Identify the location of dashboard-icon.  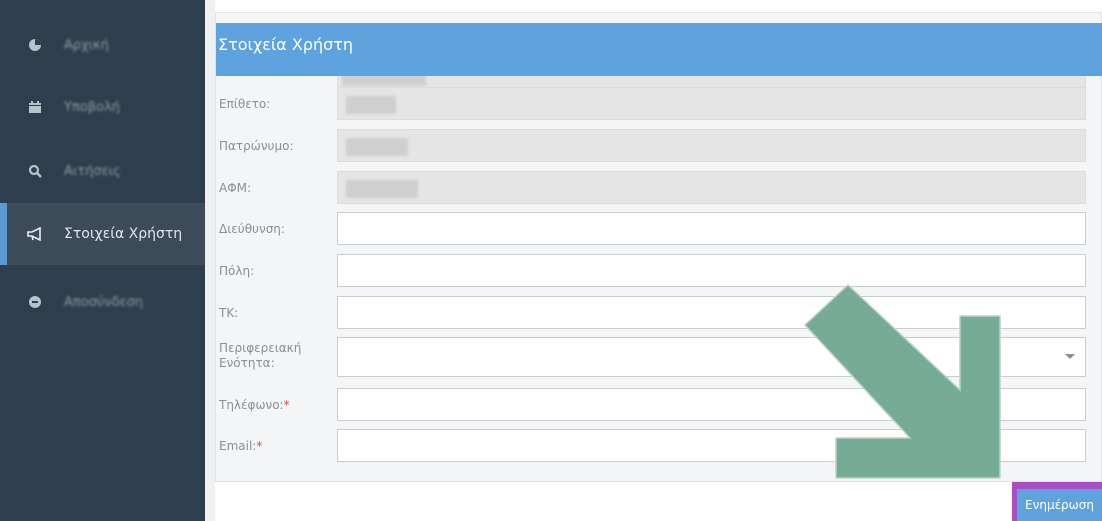
(35, 45).